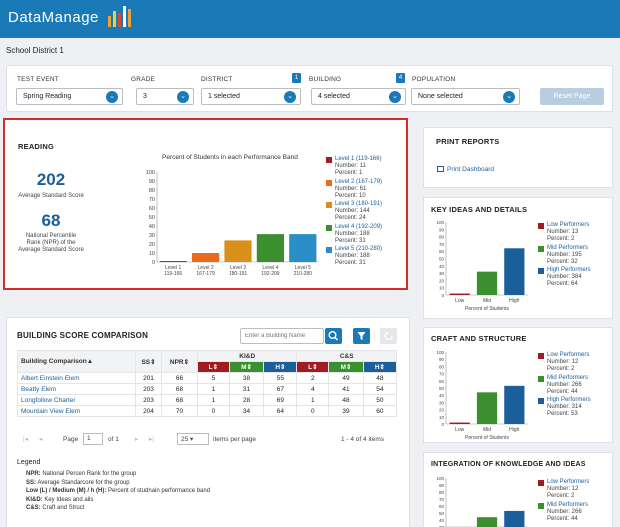  I want to click on kid-mid-header: M⇕, so click(246, 367).